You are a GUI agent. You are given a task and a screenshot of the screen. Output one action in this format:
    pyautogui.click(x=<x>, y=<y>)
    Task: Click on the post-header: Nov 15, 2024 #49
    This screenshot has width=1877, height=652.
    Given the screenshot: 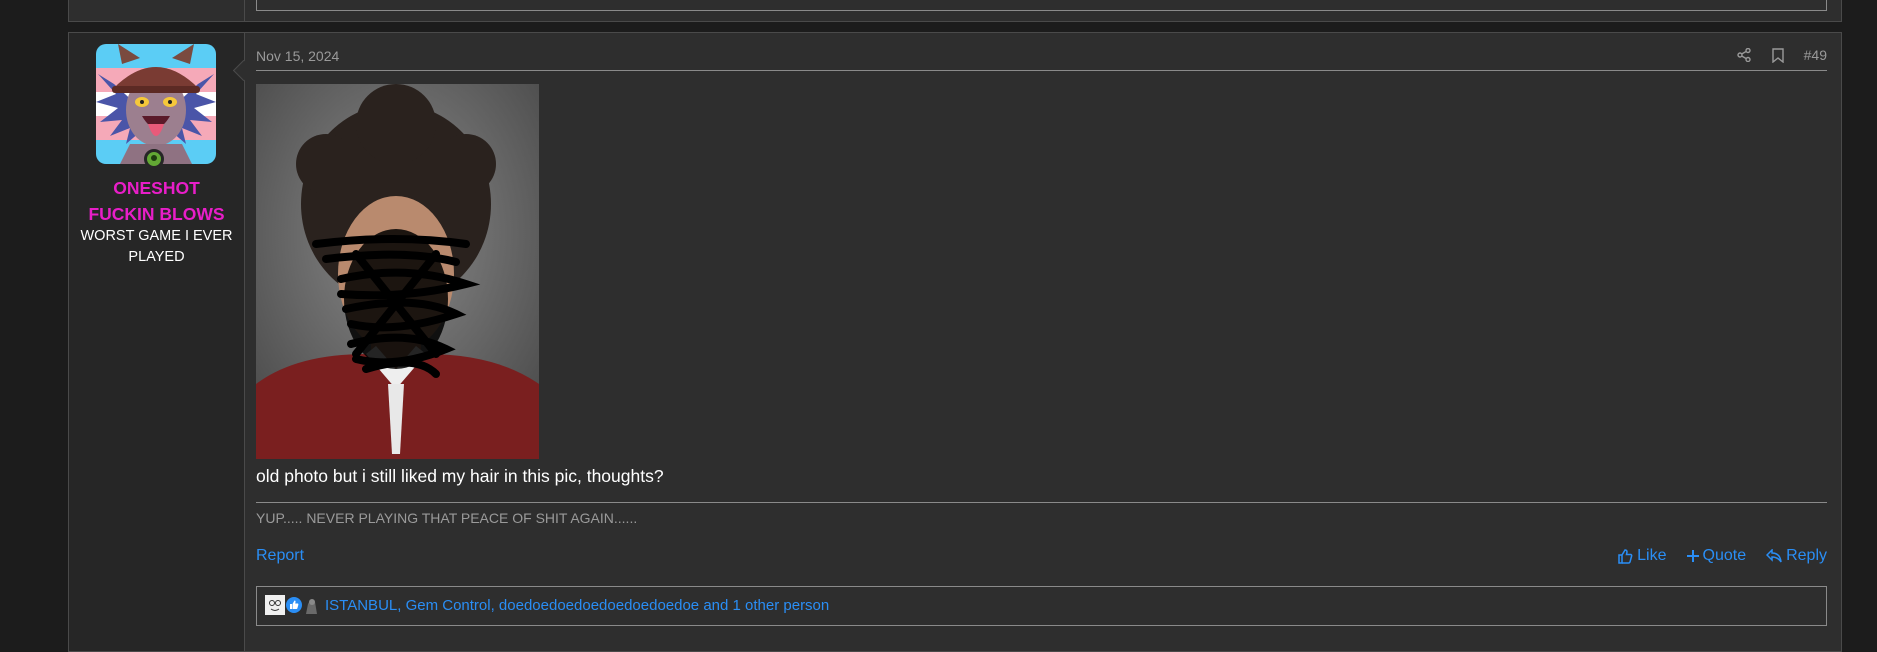 What is the action you would take?
    pyautogui.click(x=1041, y=52)
    